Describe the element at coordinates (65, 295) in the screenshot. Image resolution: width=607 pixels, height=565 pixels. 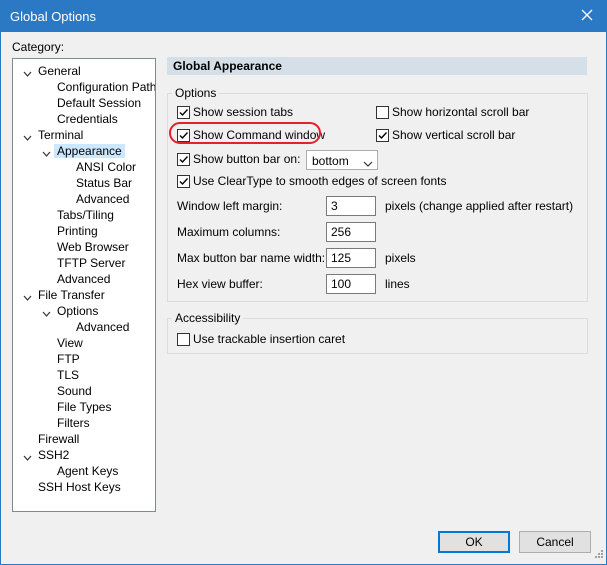
I see `tree-item-file-transfer: File Transfer` at that location.